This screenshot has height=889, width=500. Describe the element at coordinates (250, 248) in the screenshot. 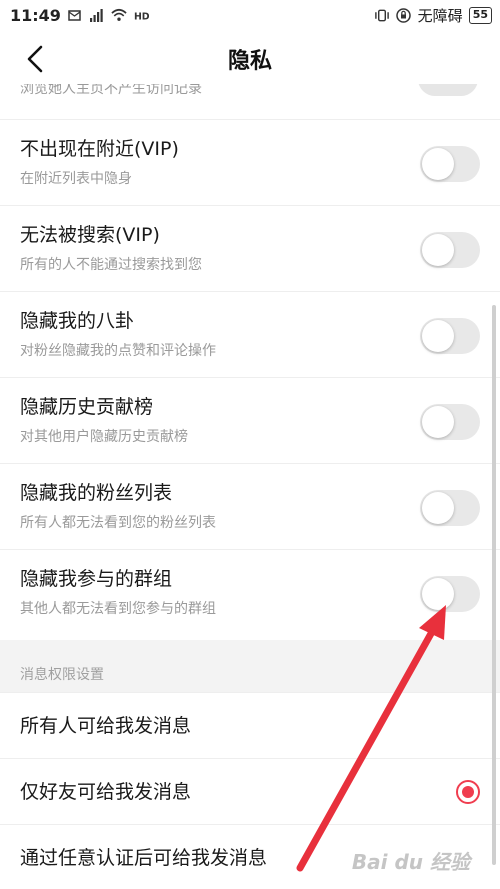

I see `privacy-item-search: 无法被搜索(VIP) 所有的人不能通过搜索找到您` at that location.